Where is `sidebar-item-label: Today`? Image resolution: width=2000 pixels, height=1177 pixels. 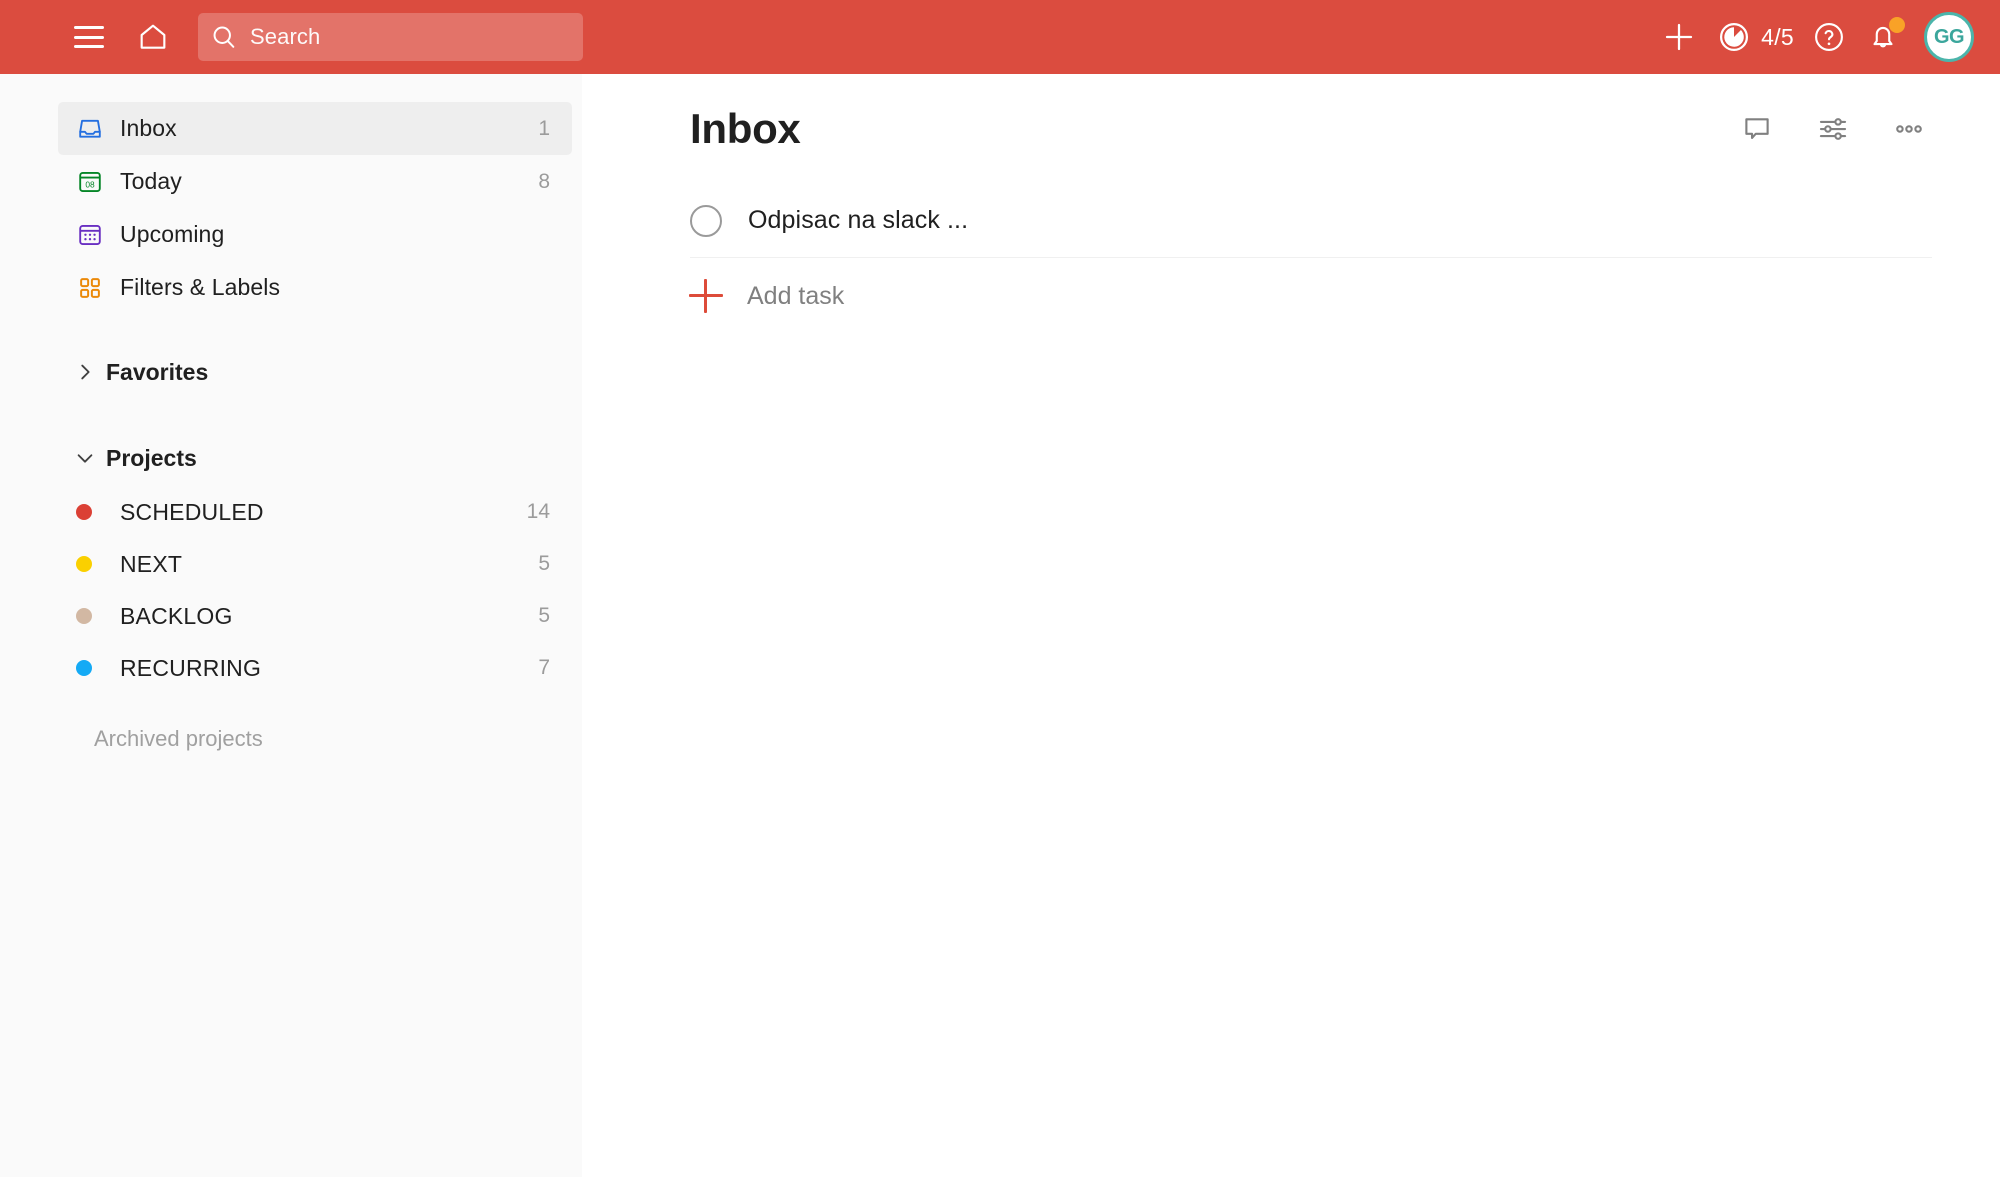
sidebar-item-label: Today is located at coordinates (151, 181).